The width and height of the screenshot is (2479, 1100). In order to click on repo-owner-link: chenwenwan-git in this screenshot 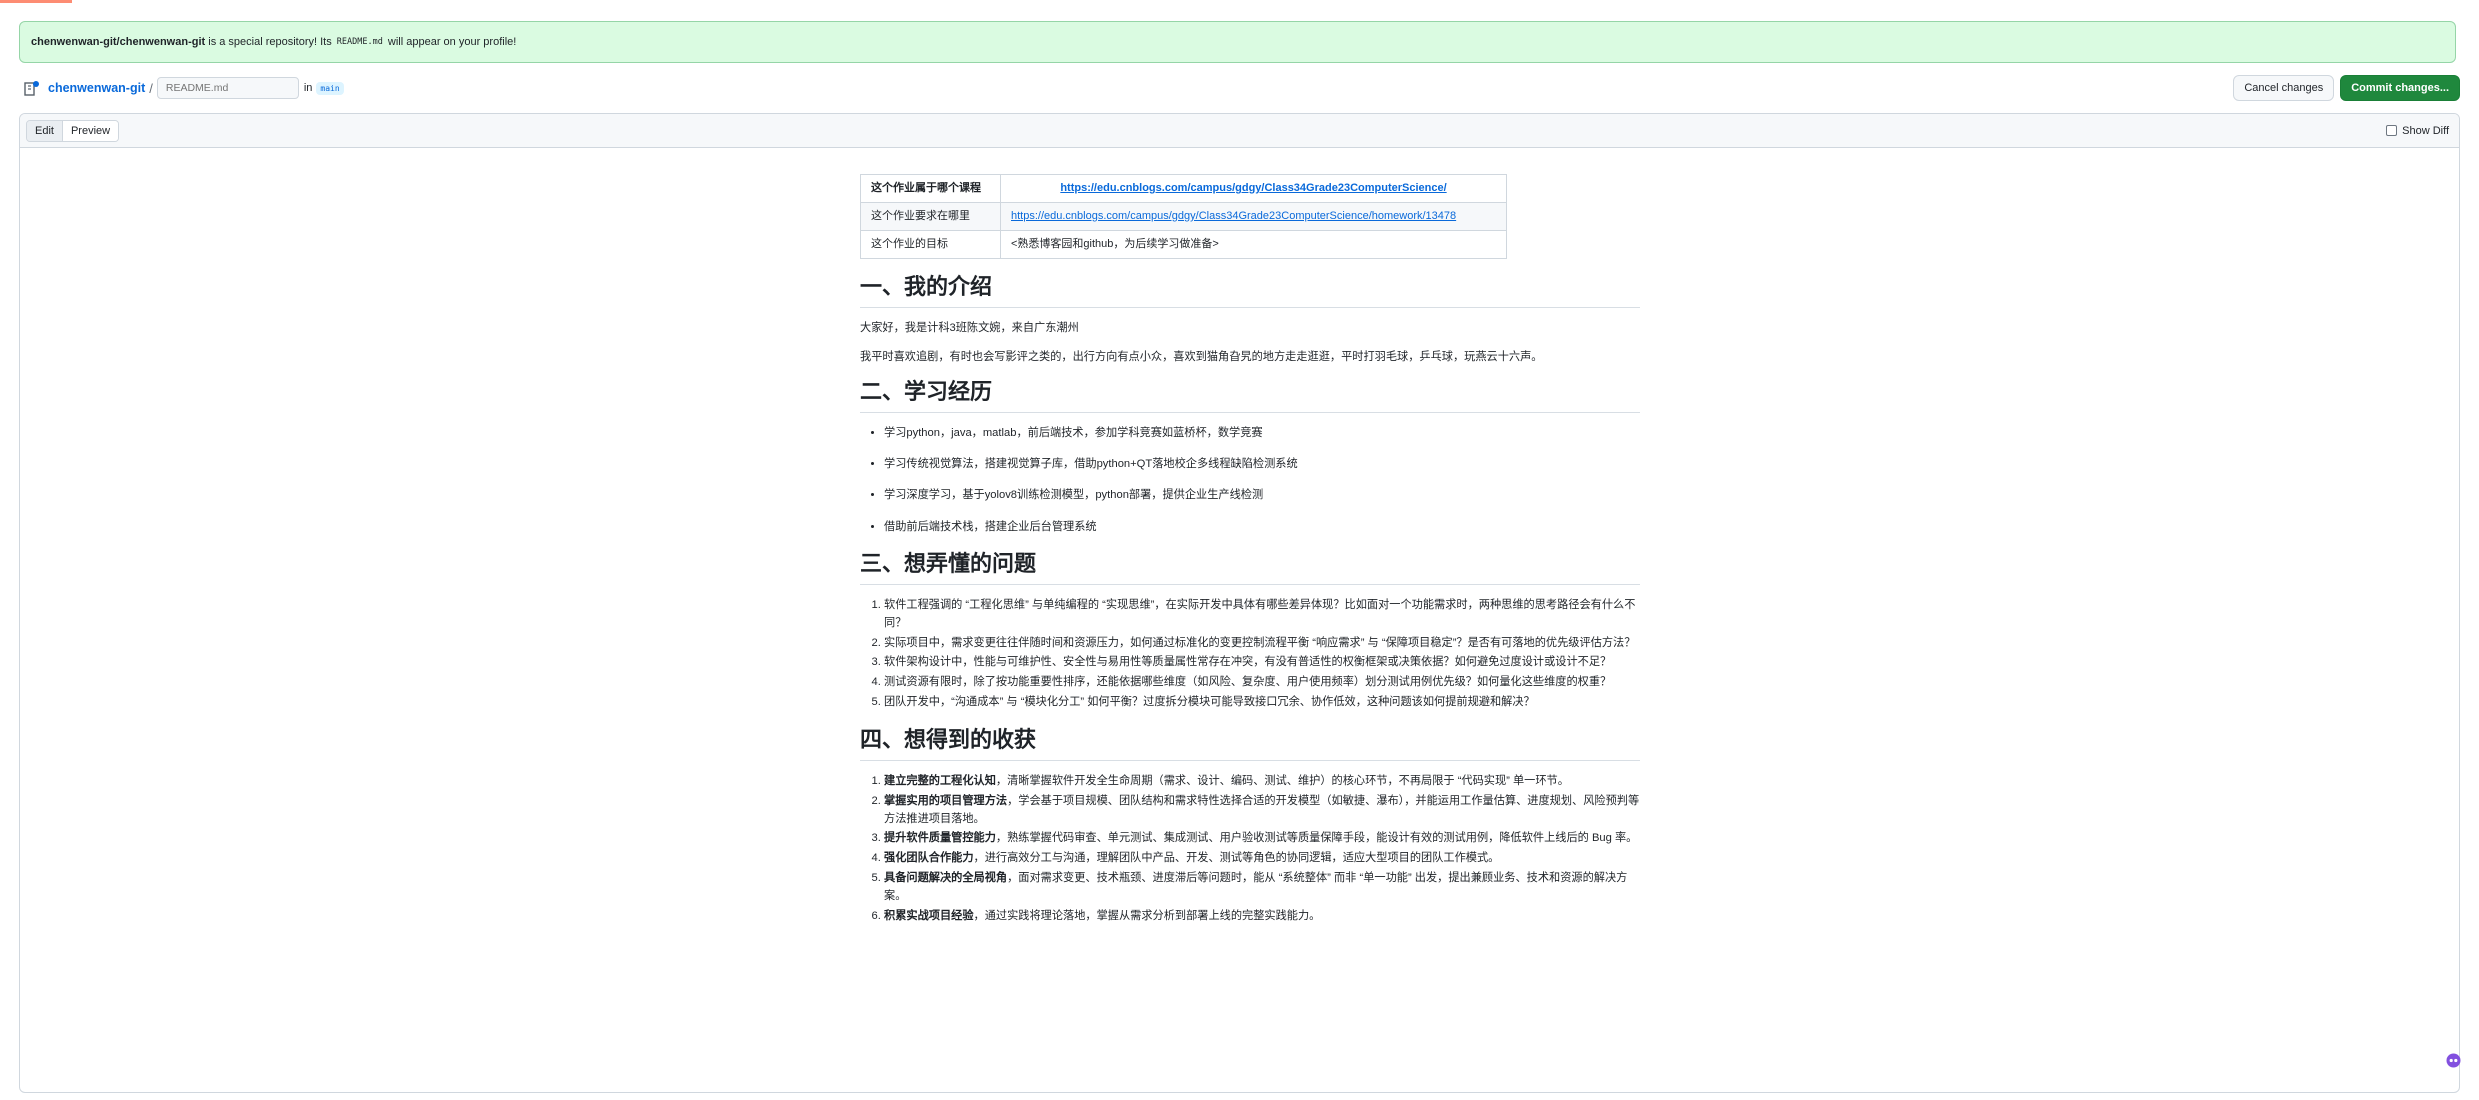, I will do `click(96, 88)`.